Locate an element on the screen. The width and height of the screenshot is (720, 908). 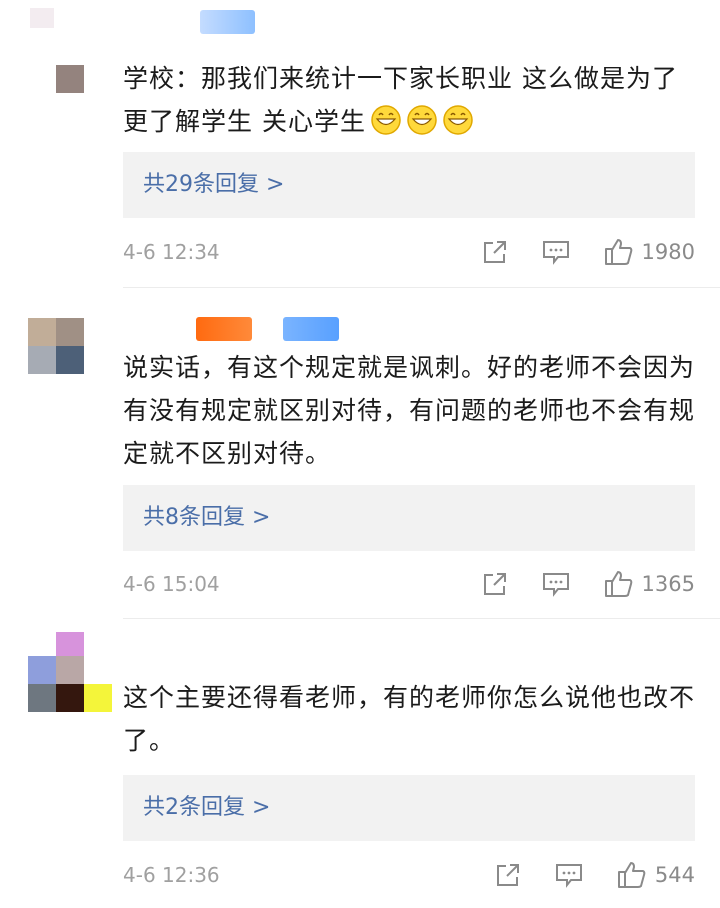
like-count: 1365 is located at coordinates (668, 584).